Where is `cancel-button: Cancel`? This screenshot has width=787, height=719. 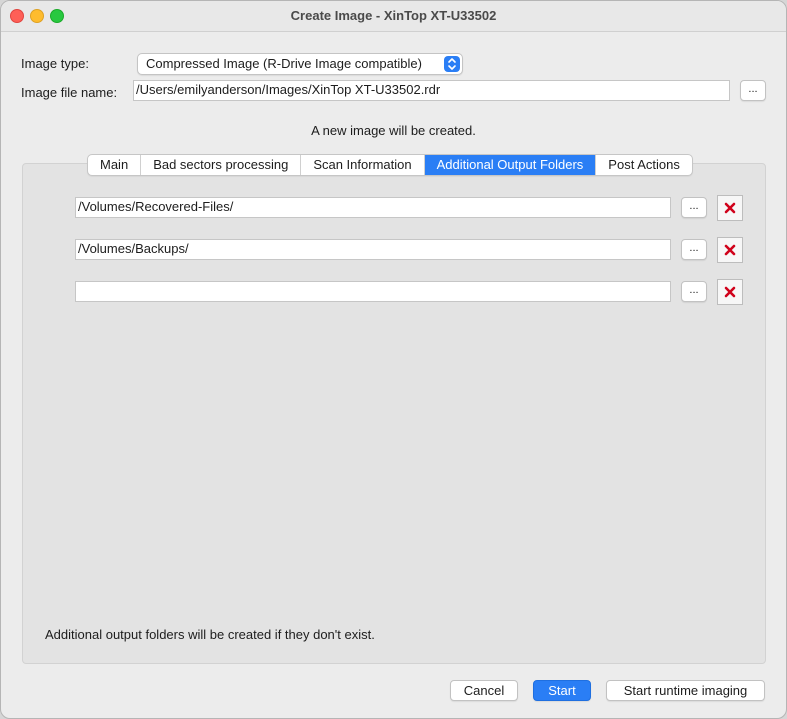 cancel-button: Cancel is located at coordinates (484, 690).